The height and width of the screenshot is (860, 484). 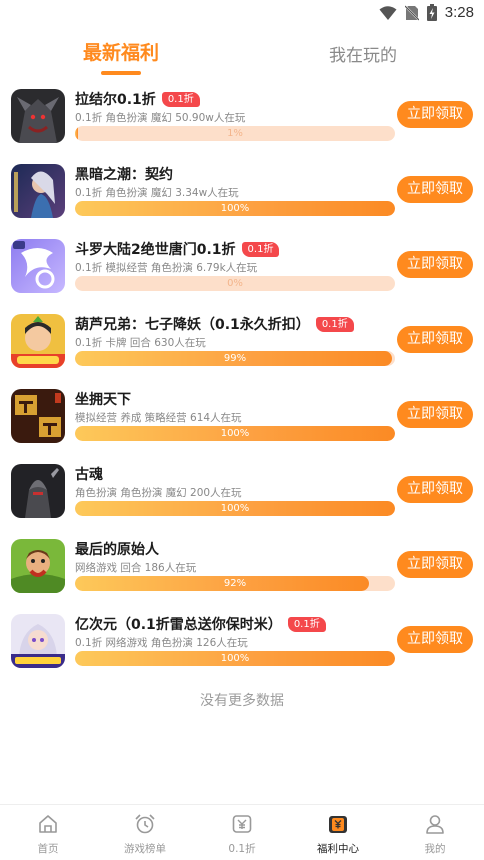 What do you see at coordinates (200, 624) in the screenshot?
I see `game-name: 亿次元（0.1折雷总送你保时米） 0.1折` at bounding box center [200, 624].